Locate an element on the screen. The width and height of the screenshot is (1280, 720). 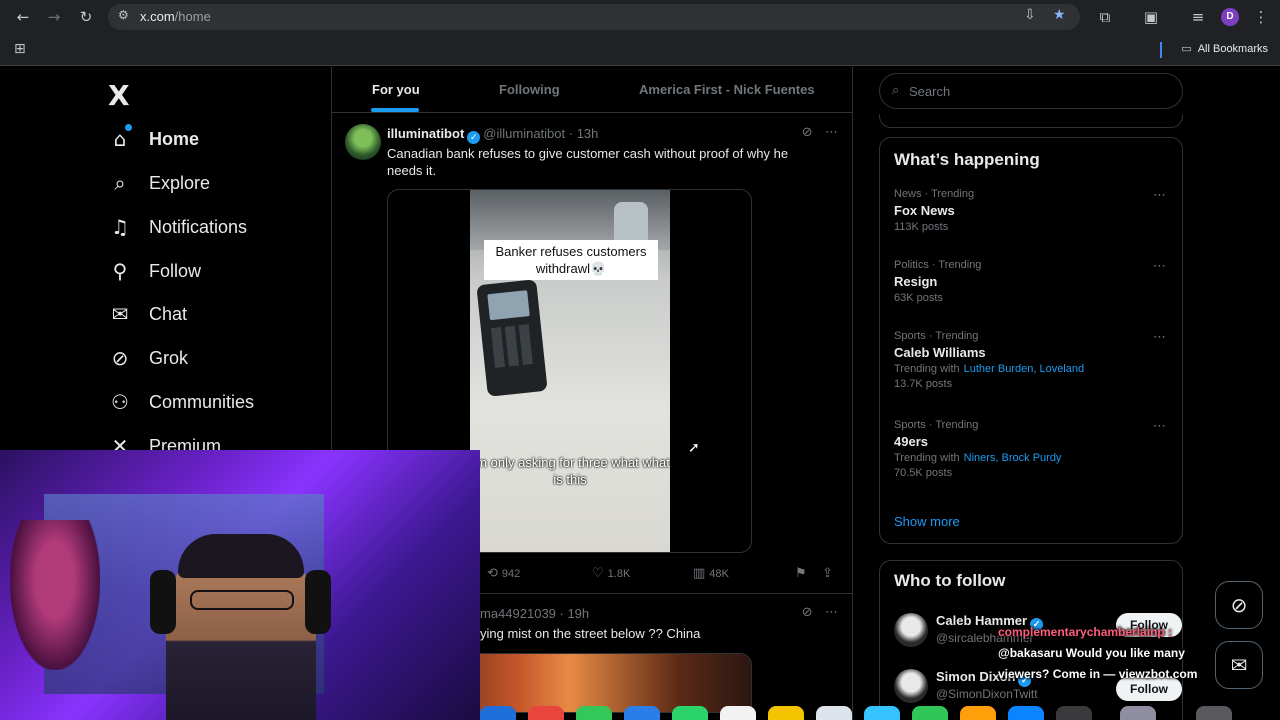
retweet-button: ⟲ 942 is located at coordinates (503, 573).